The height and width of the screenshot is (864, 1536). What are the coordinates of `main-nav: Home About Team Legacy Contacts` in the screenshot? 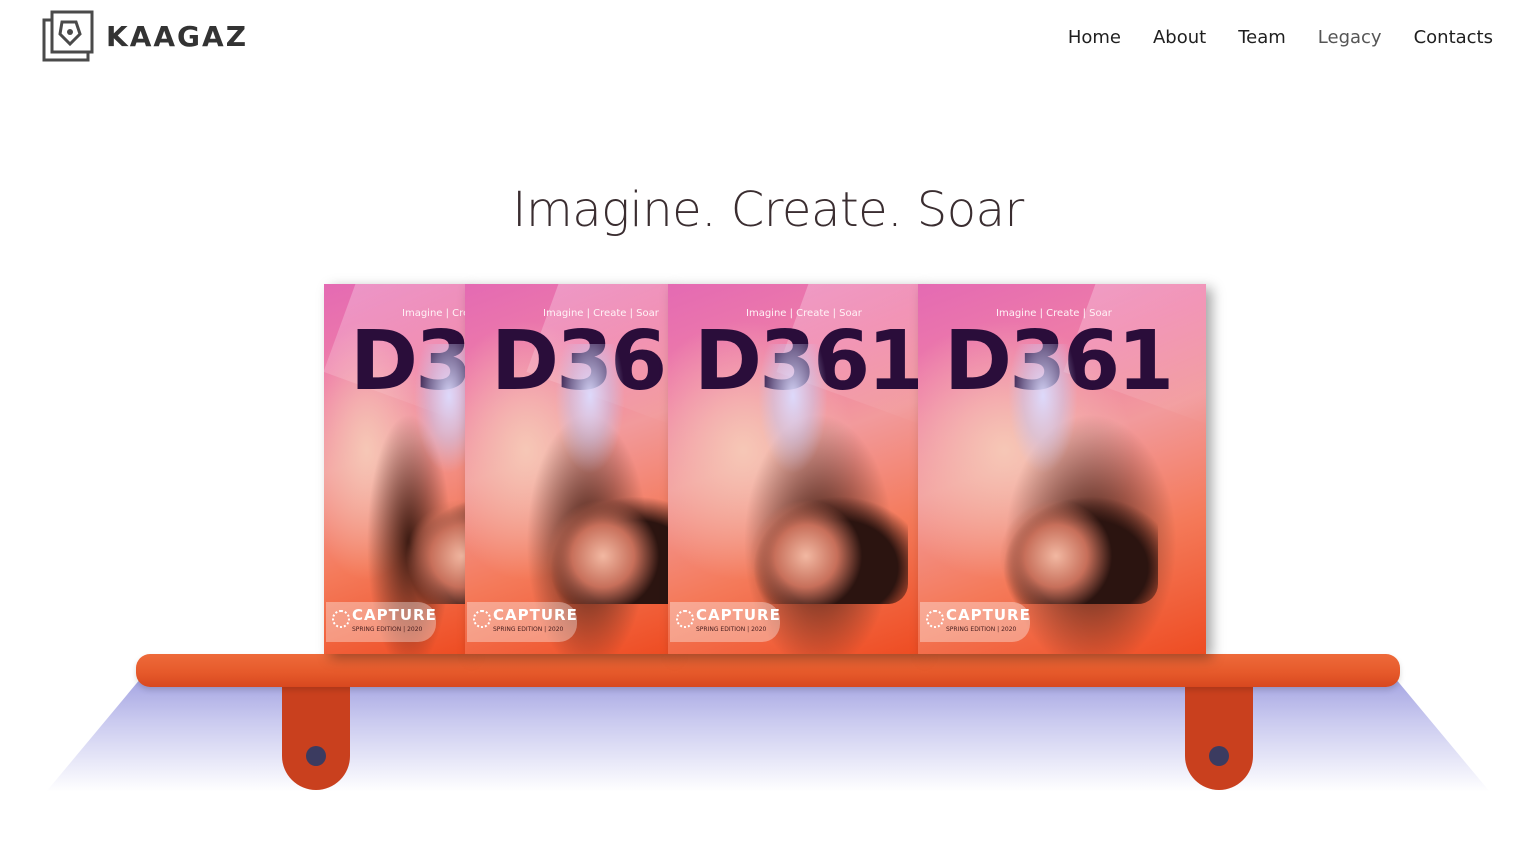 It's located at (1264, 38).